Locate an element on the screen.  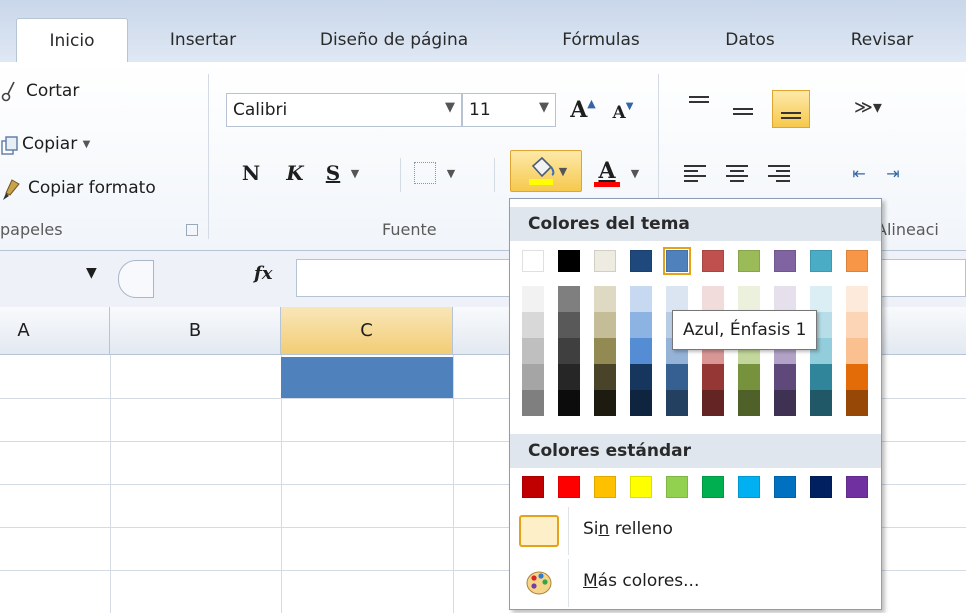
align-top-icon is located at coordinates (699, 99).